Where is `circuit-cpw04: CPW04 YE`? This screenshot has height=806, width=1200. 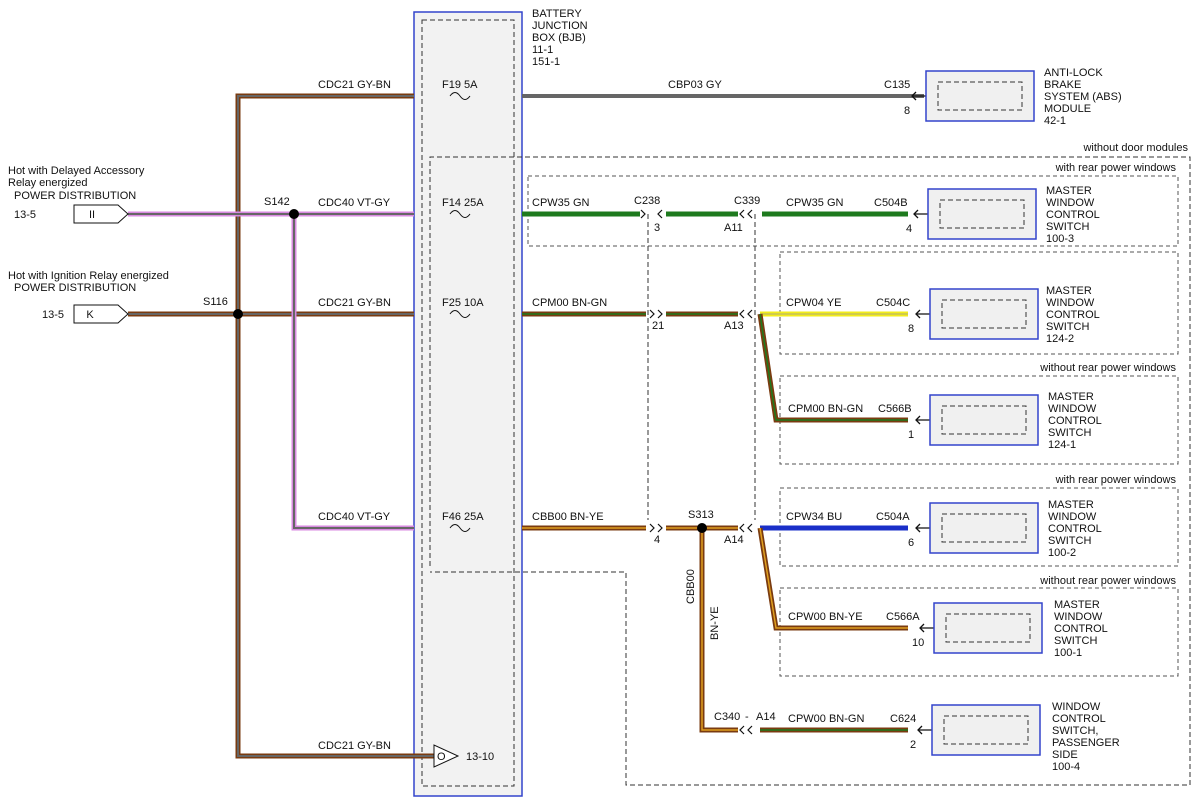 circuit-cpw04: CPW04 YE is located at coordinates (813, 303).